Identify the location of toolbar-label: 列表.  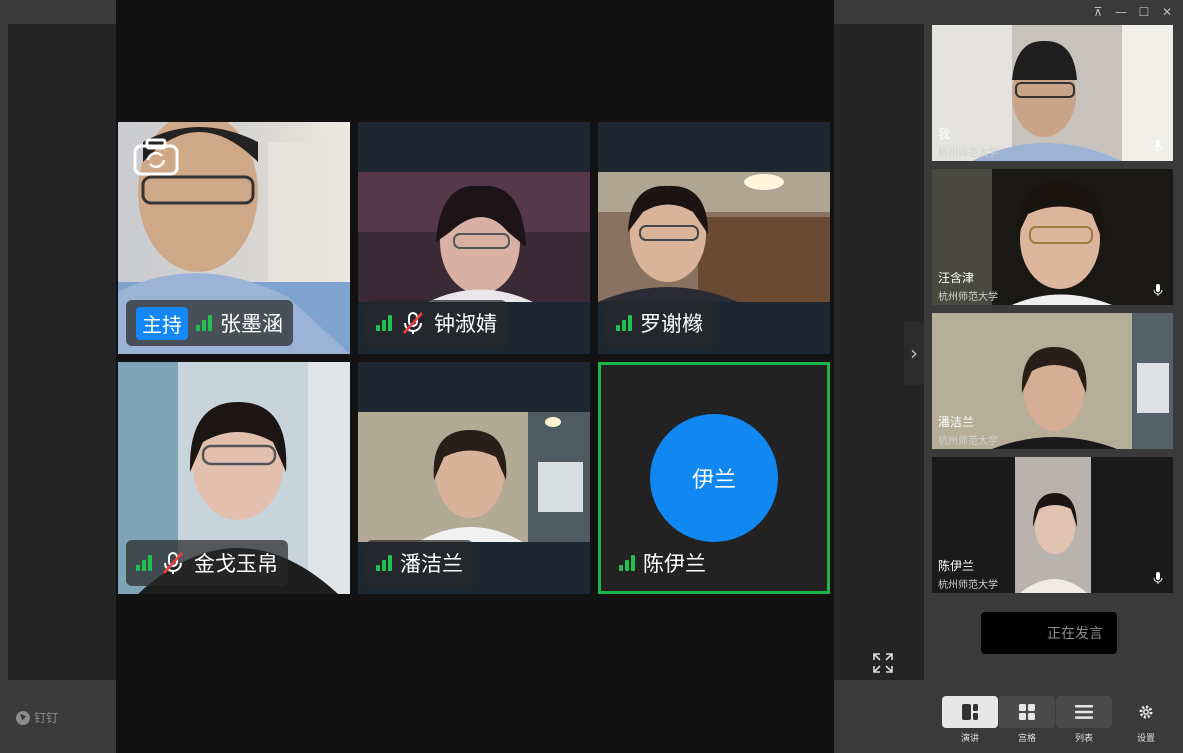
(1083, 739).